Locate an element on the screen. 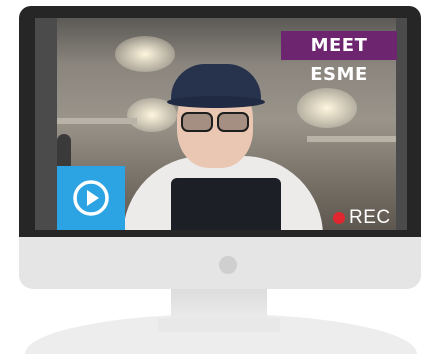  play-button is located at coordinates (91, 198).